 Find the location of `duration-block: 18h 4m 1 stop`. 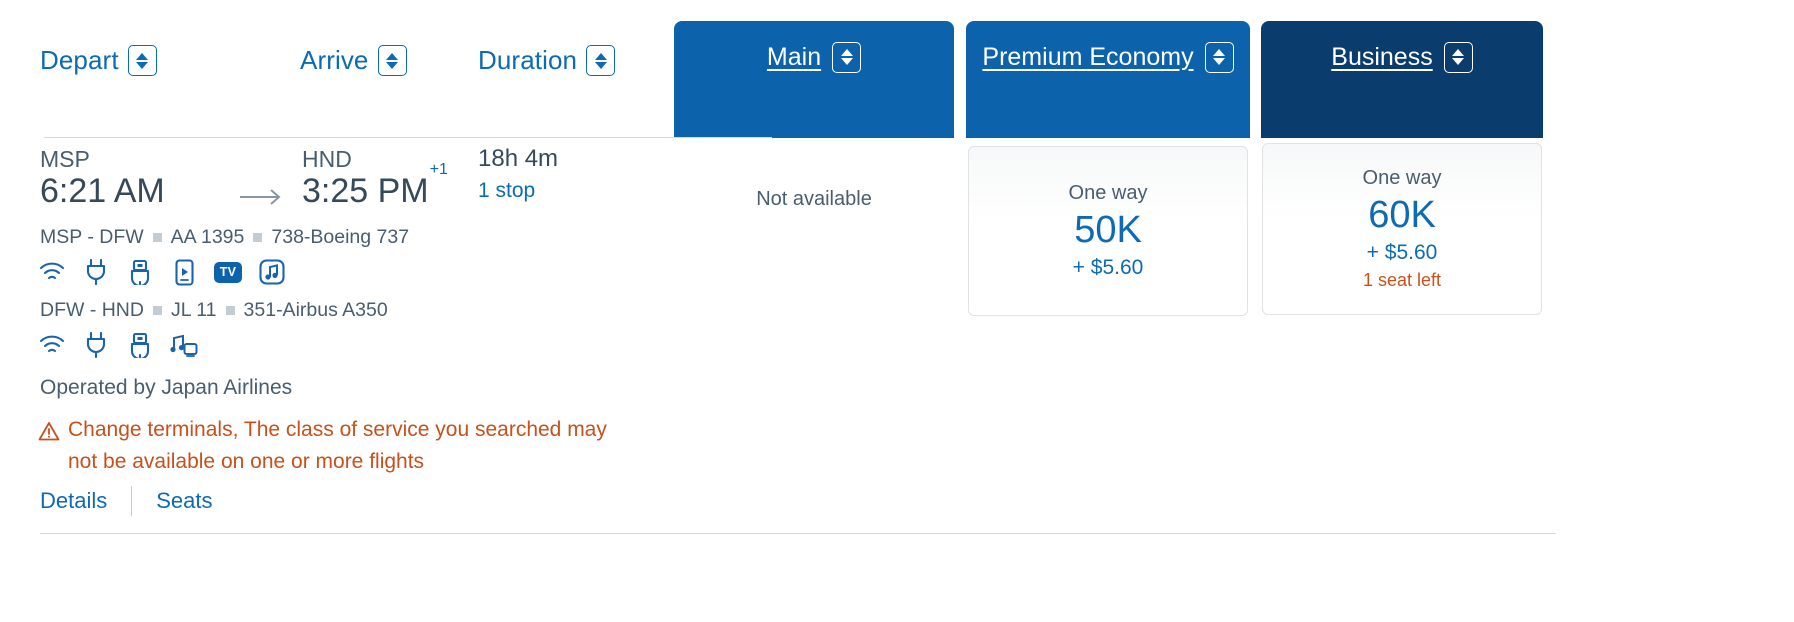

duration-block: 18h 4m 1 stop is located at coordinates (518, 174).